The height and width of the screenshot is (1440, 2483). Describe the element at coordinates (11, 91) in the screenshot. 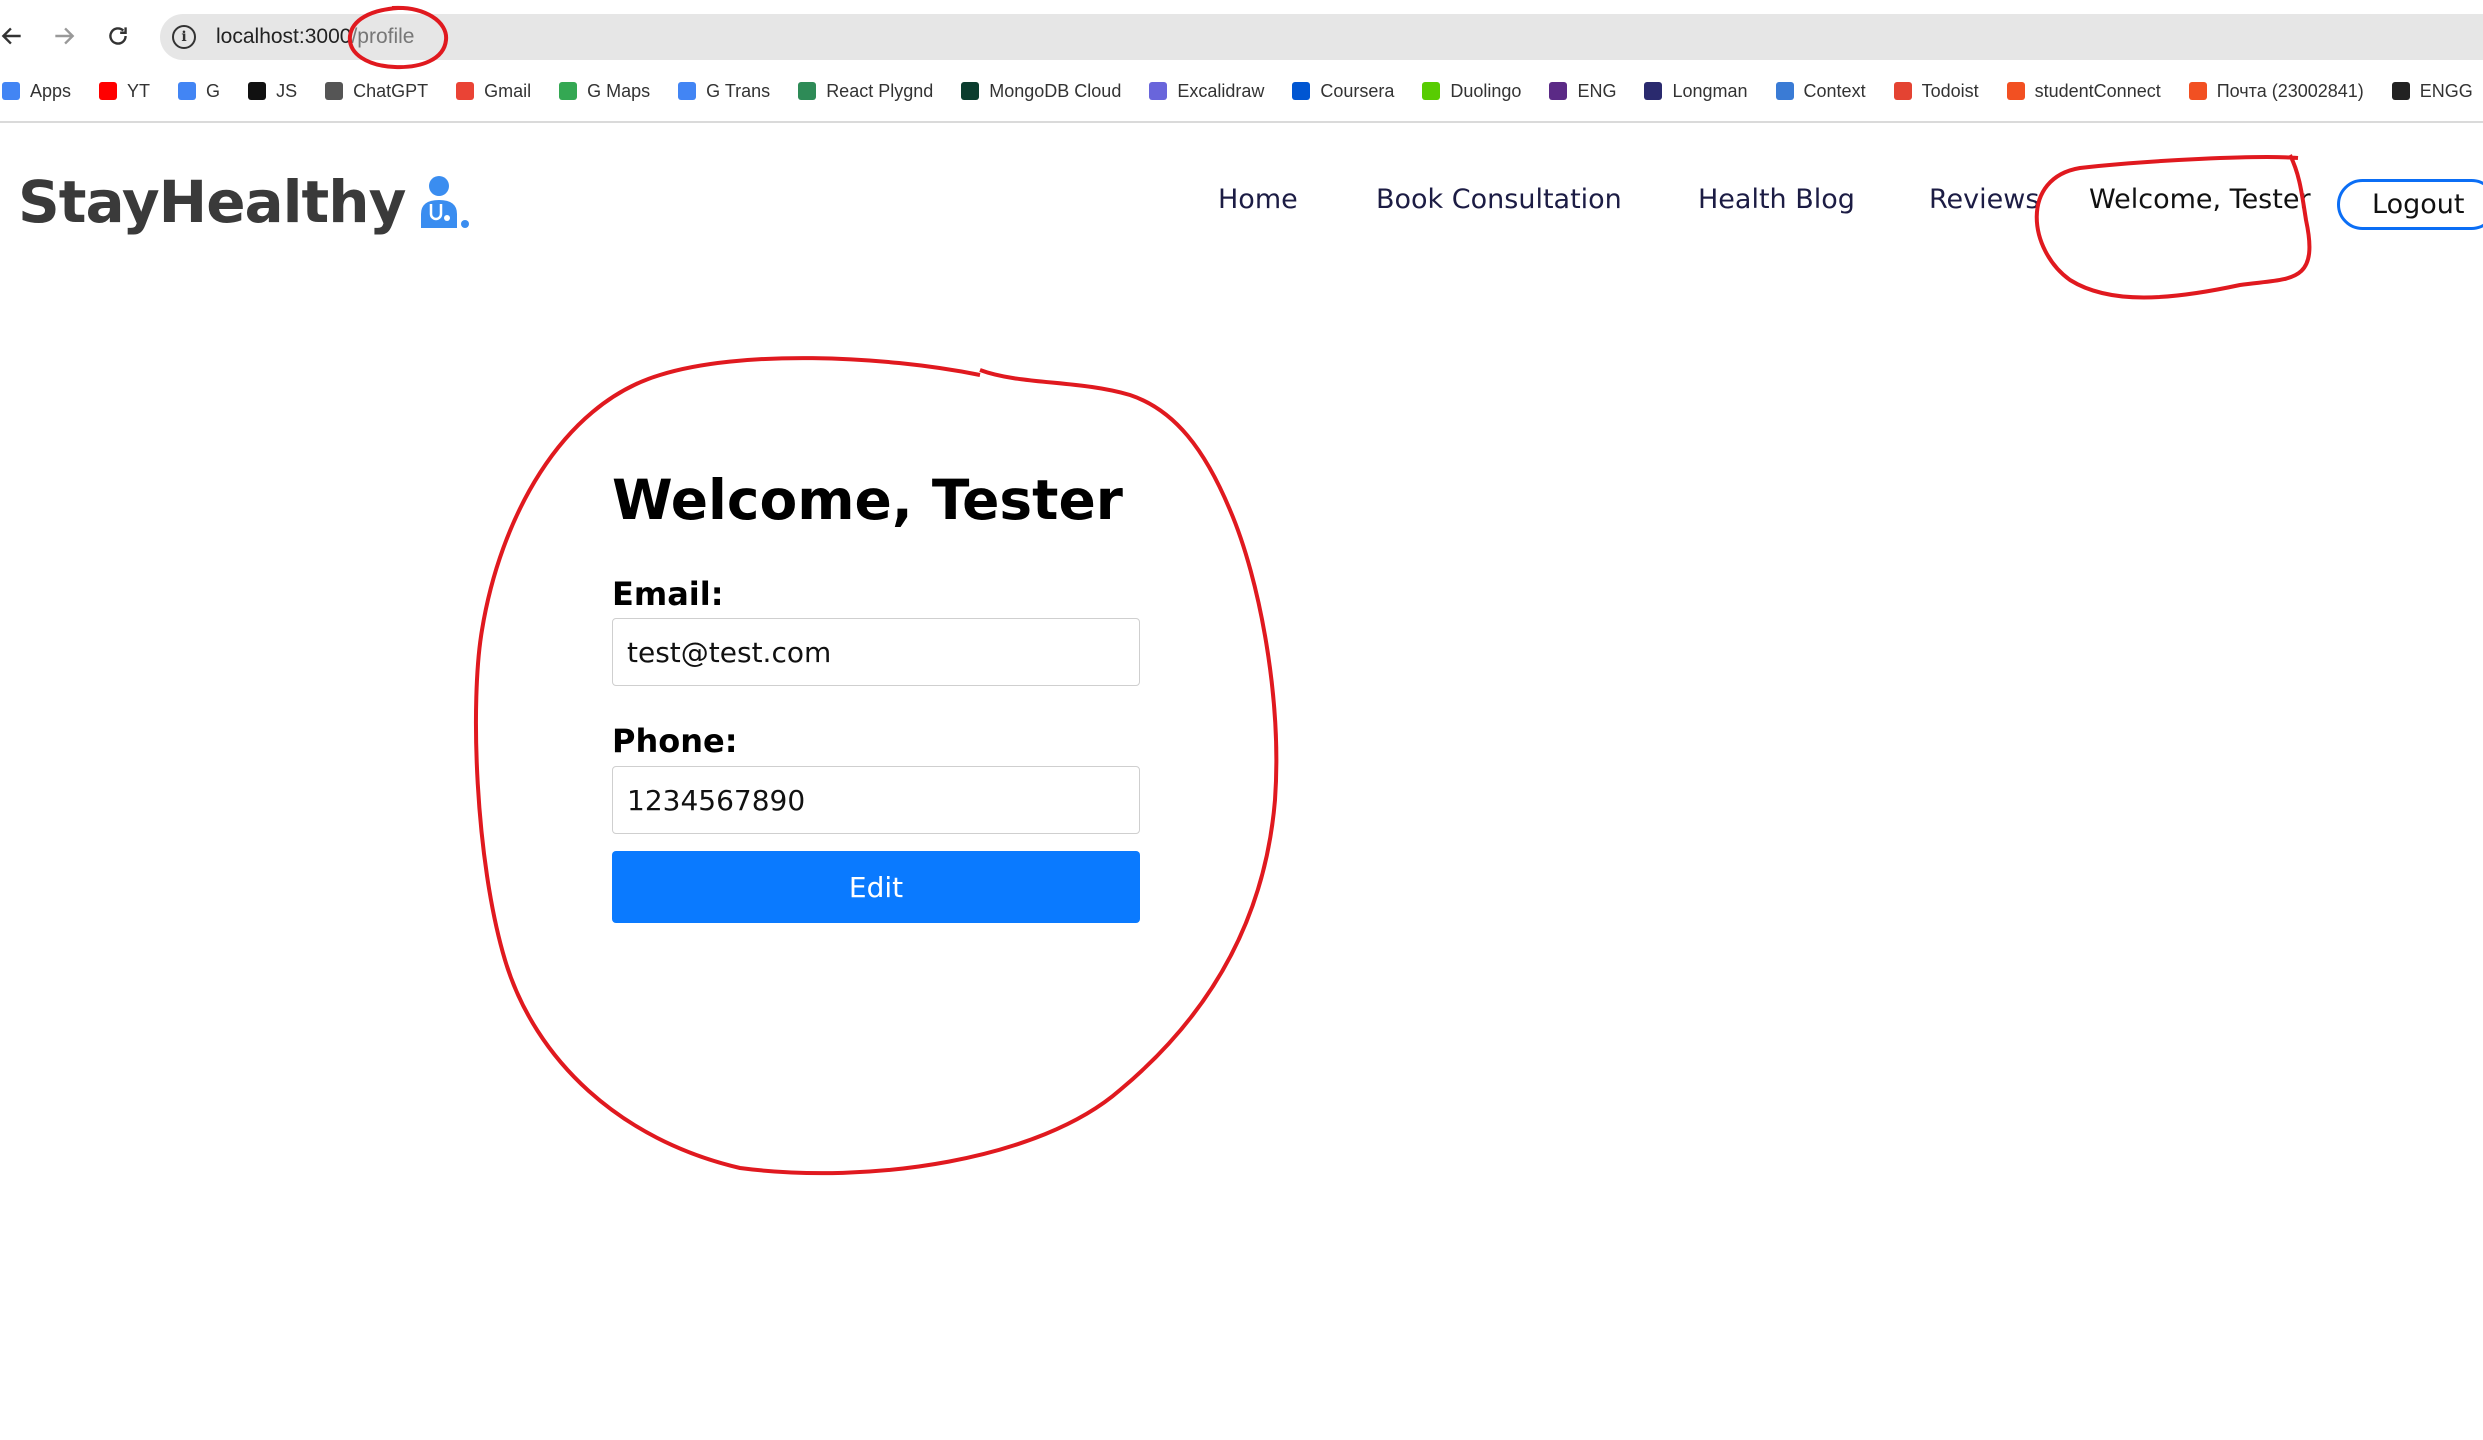

I see `apps-grid-icon` at that location.